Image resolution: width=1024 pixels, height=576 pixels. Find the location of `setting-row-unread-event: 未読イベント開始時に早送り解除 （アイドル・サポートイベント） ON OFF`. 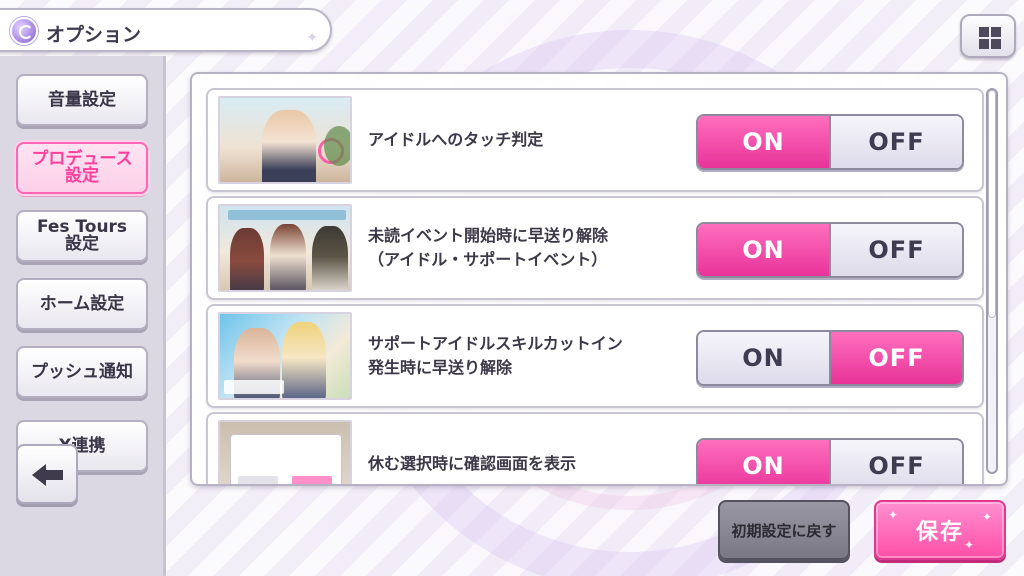

setting-row-unread-event: 未読イベント開始時に早送り解除 （アイドル・サポートイベント） ON OFF is located at coordinates (595, 248).